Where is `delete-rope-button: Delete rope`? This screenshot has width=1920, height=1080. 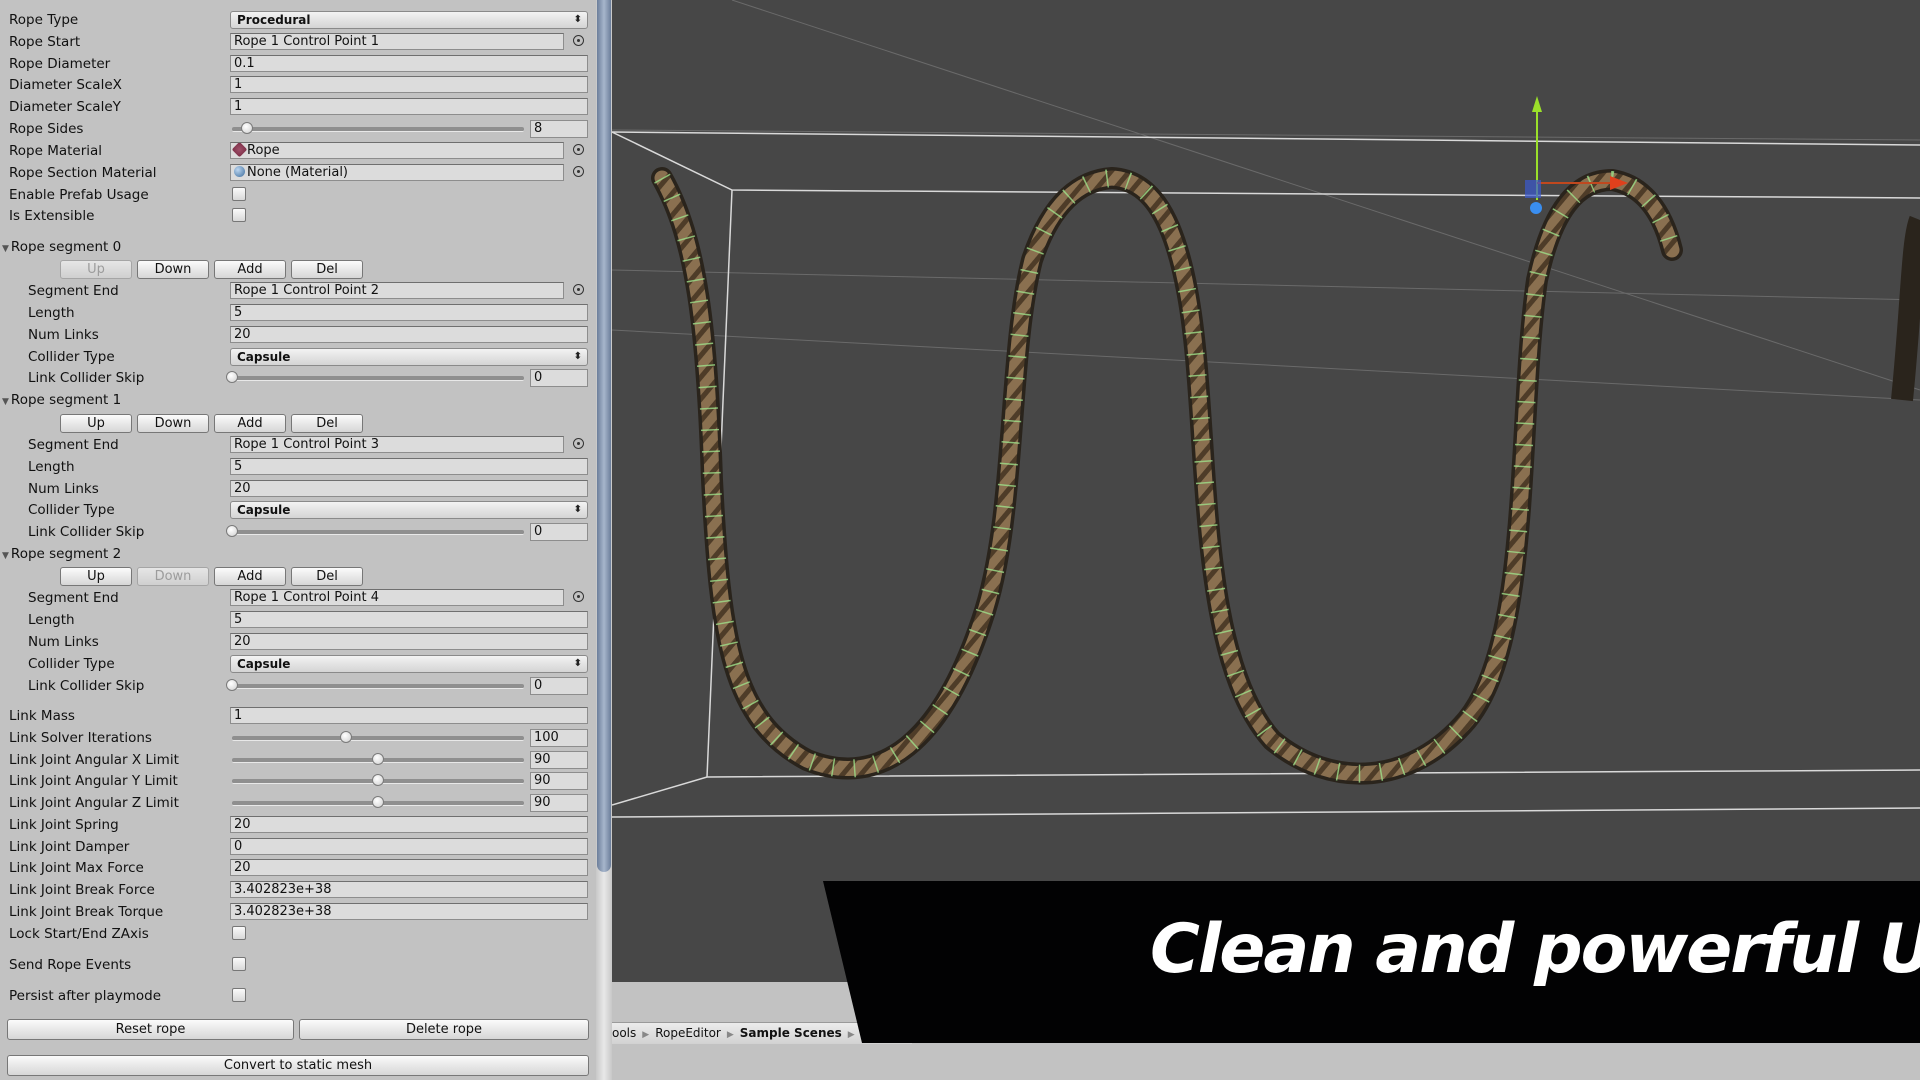
delete-rope-button: Delete rope is located at coordinates (444, 1029).